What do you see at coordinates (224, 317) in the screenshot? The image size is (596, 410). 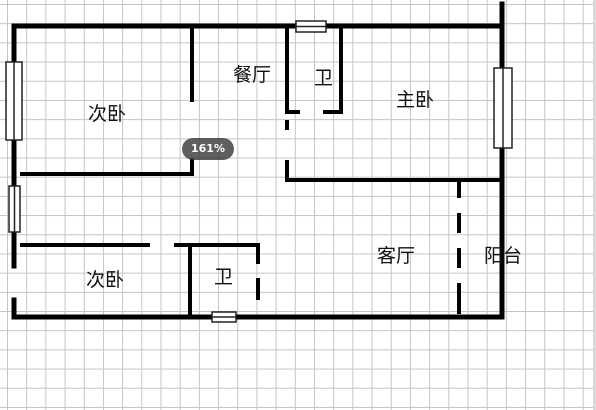 I see `window-bottom-bath` at bounding box center [224, 317].